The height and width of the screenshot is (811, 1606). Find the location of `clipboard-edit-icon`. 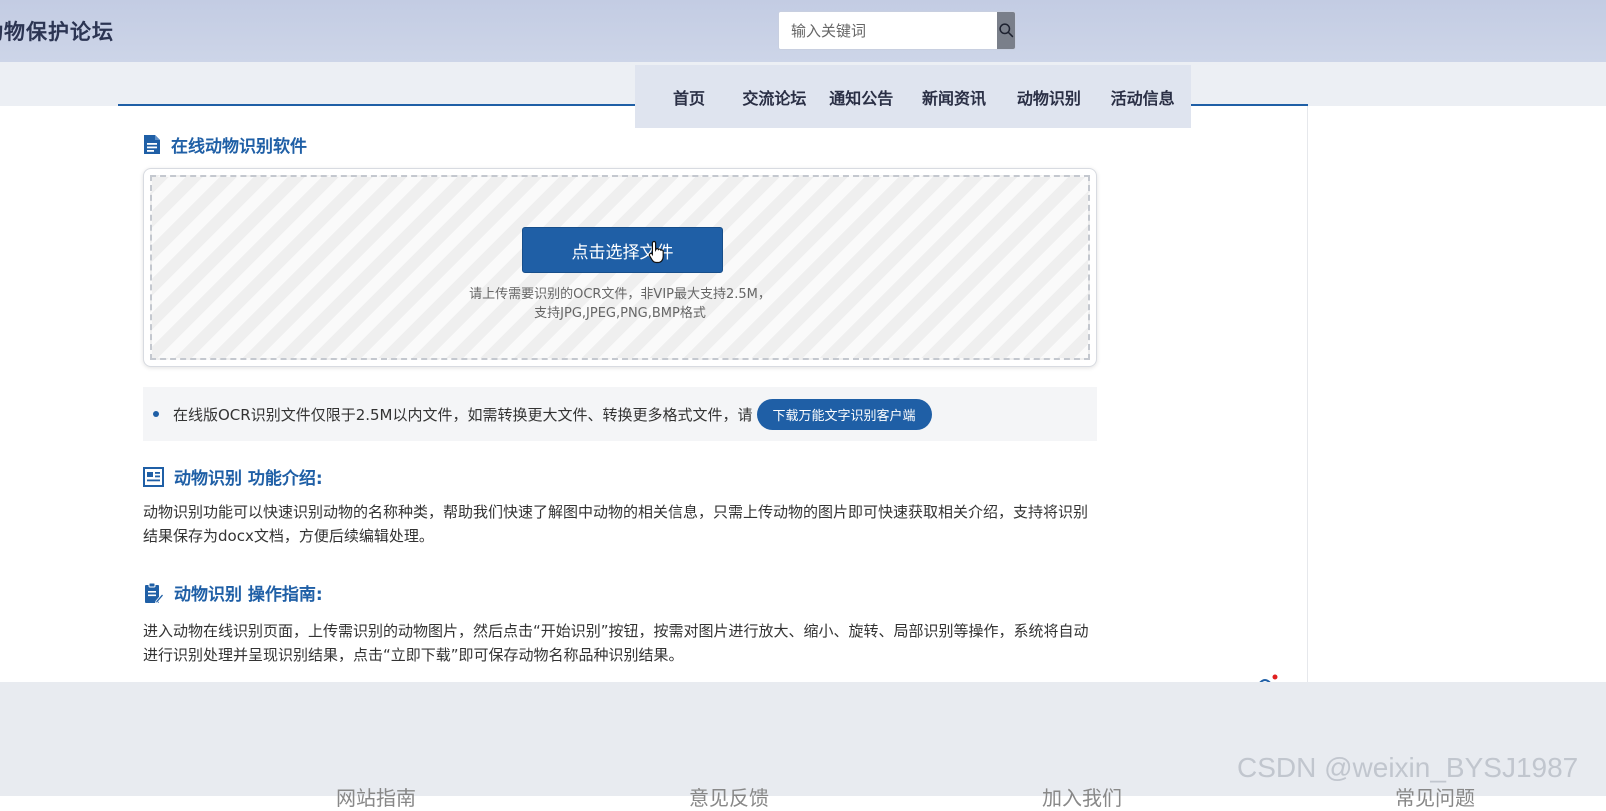

clipboard-edit-icon is located at coordinates (154, 593).